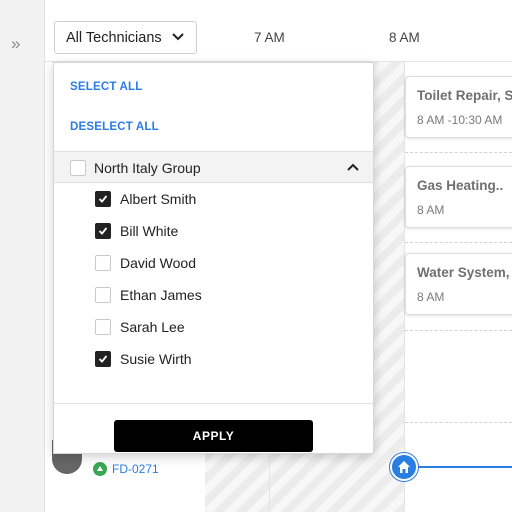 Image resolution: width=512 pixels, height=512 pixels. What do you see at coordinates (158, 263) in the screenshot?
I see `technician-option-label: David Wood` at bounding box center [158, 263].